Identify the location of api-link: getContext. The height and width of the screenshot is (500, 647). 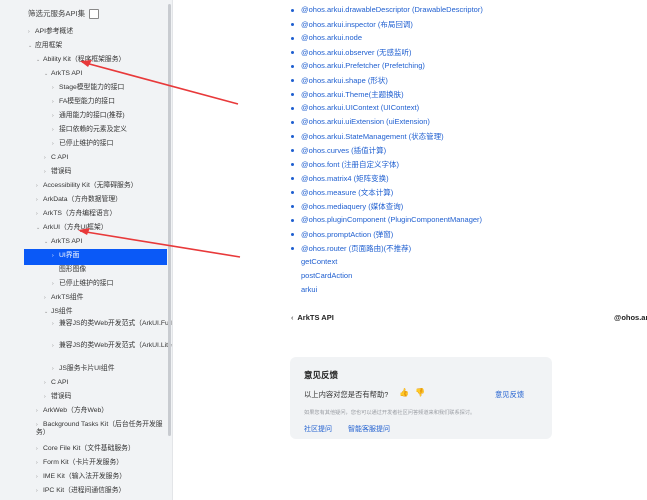
(319, 261).